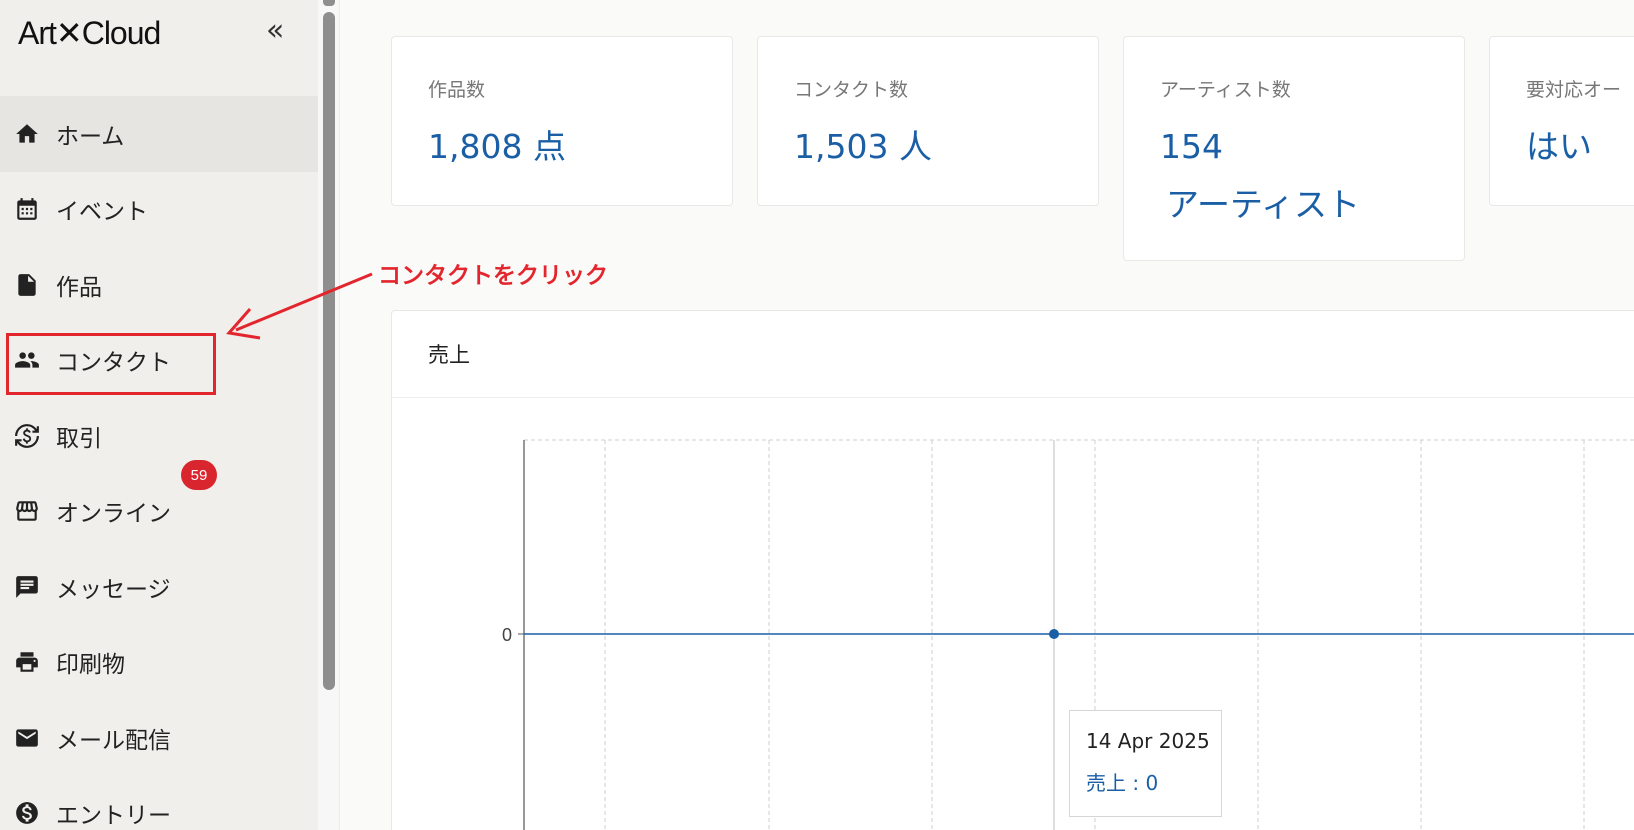 This screenshot has width=1634, height=830. What do you see at coordinates (507, 635) in the screenshot?
I see `y-tick-label: 0` at bounding box center [507, 635].